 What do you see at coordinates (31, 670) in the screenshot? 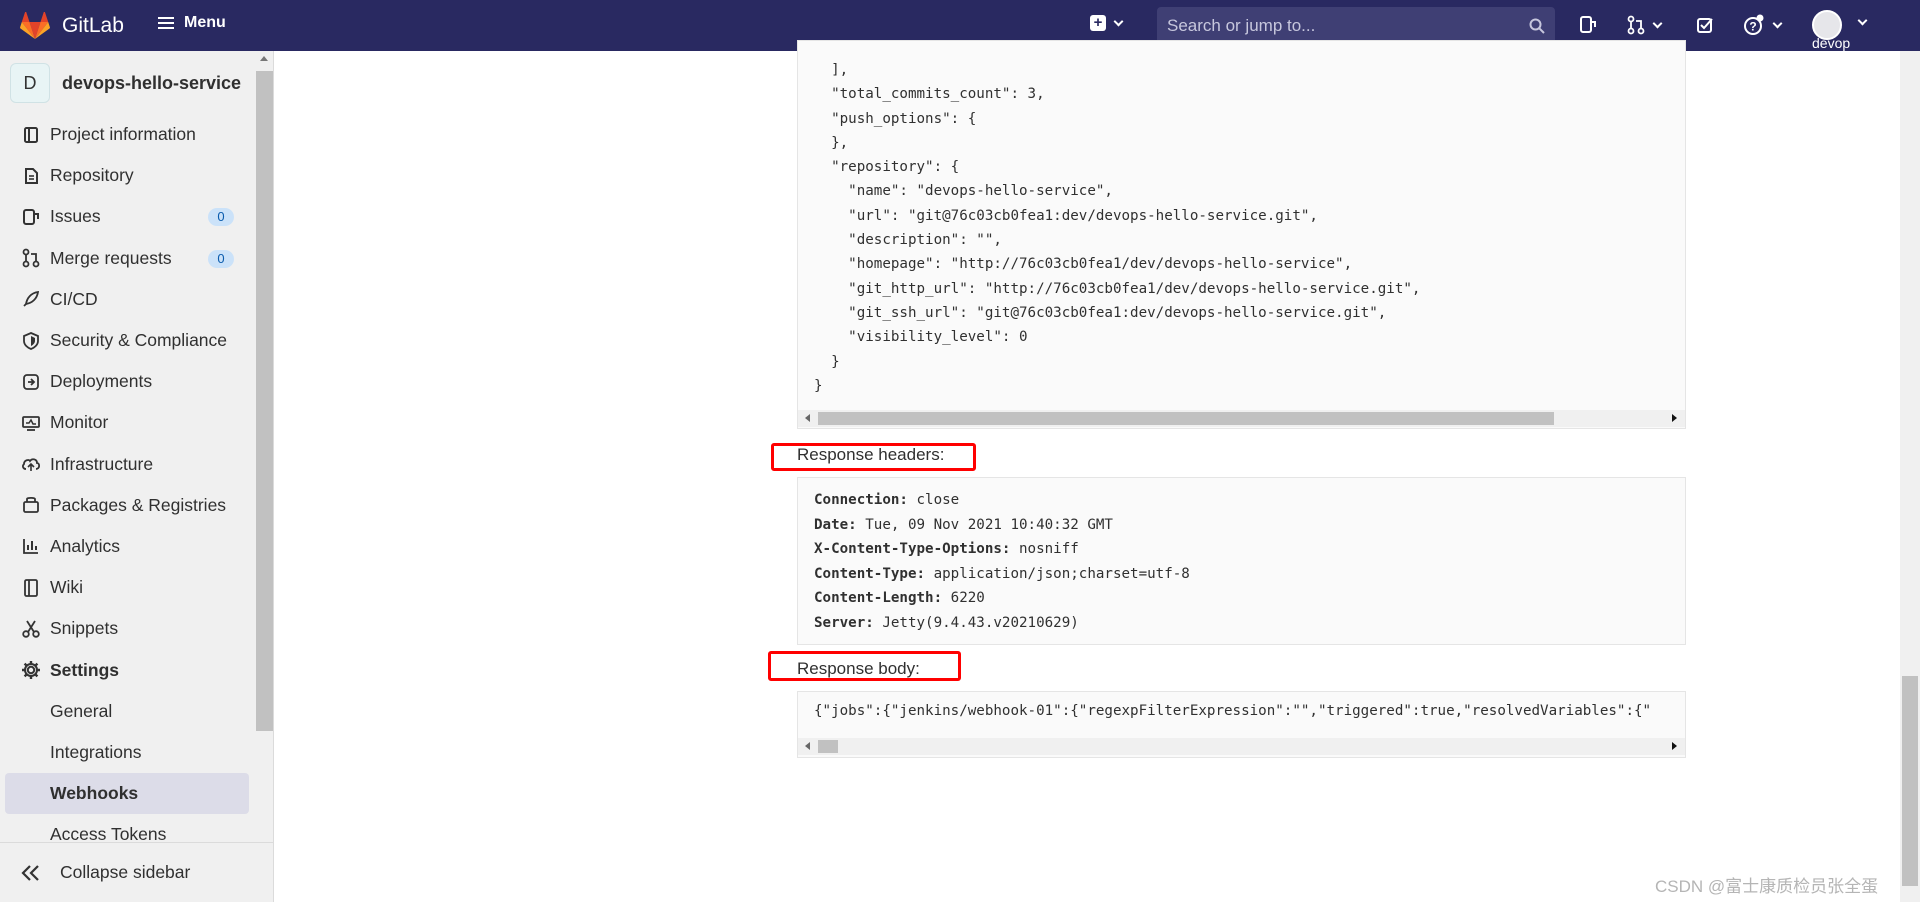
I see `gear-icon` at bounding box center [31, 670].